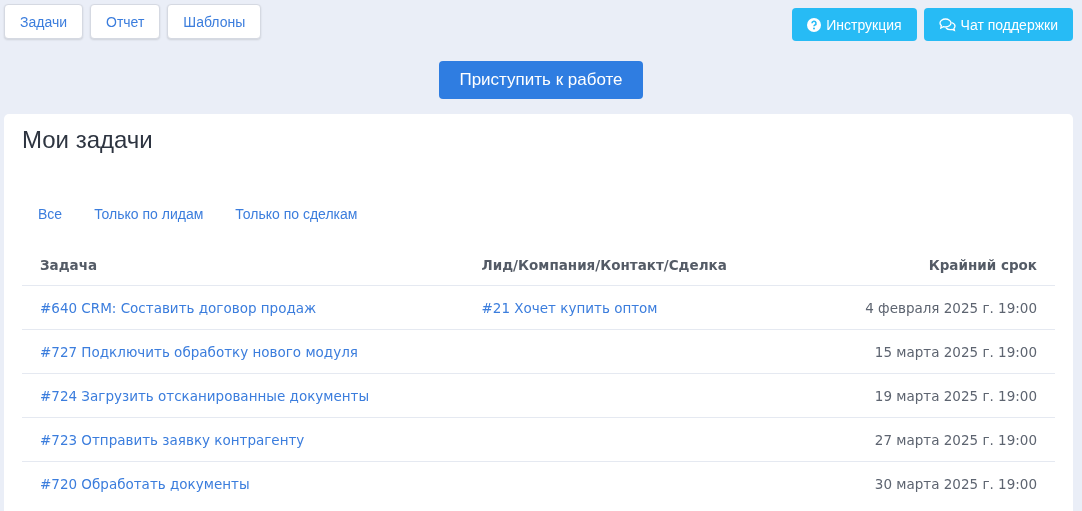  Describe the element at coordinates (43, 21) in the screenshot. I see `nav-button: Задачи` at that location.